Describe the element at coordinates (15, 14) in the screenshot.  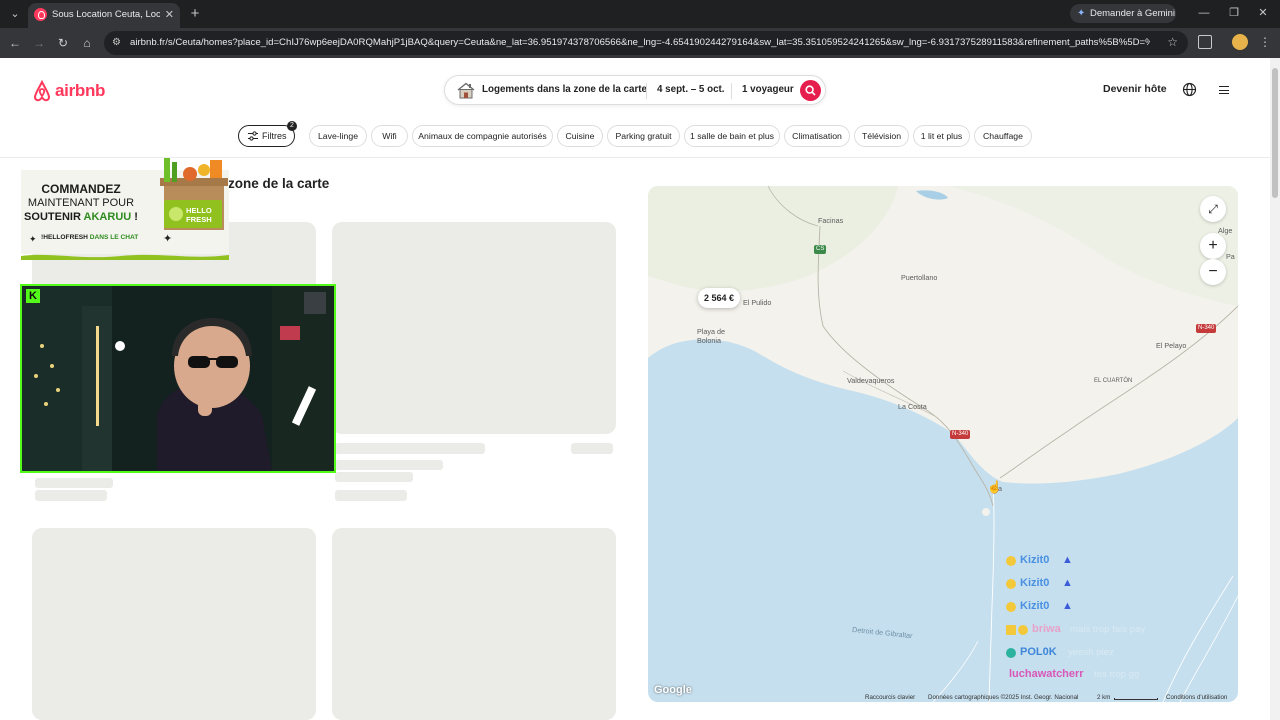
I see `tab-search-icon: ⌄` at that location.